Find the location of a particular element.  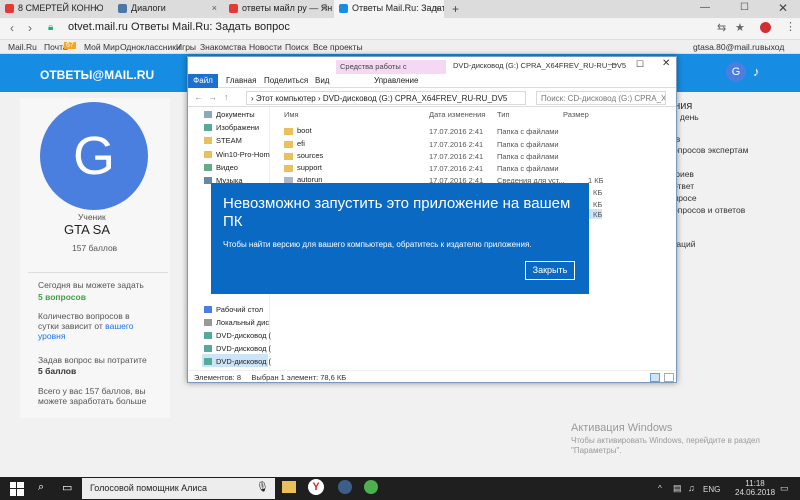

nav-item: Win10-Pro-Hom is located at coordinates (243, 154).